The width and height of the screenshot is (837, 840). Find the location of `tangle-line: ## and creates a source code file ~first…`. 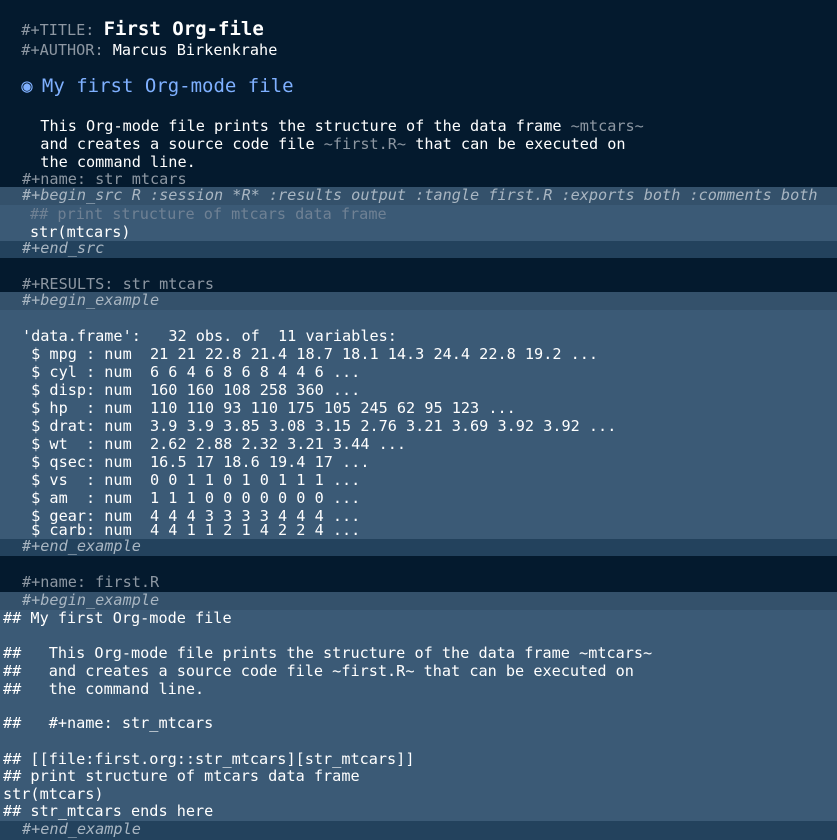

tangle-line: ## and creates a source code file ~first… is located at coordinates (318, 671).